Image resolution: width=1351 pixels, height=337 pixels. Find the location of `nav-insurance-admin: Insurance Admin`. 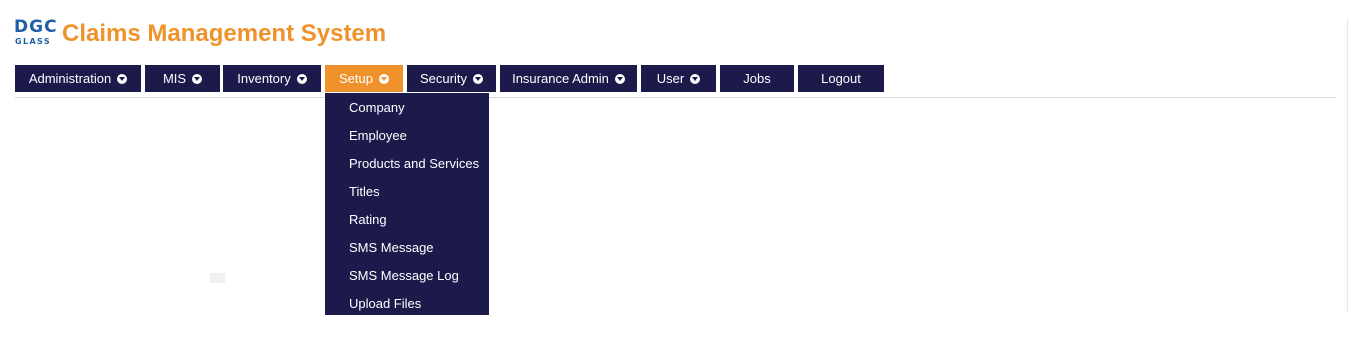

nav-insurance-admin: Insurance Admin is located at coordinates (568, 78).